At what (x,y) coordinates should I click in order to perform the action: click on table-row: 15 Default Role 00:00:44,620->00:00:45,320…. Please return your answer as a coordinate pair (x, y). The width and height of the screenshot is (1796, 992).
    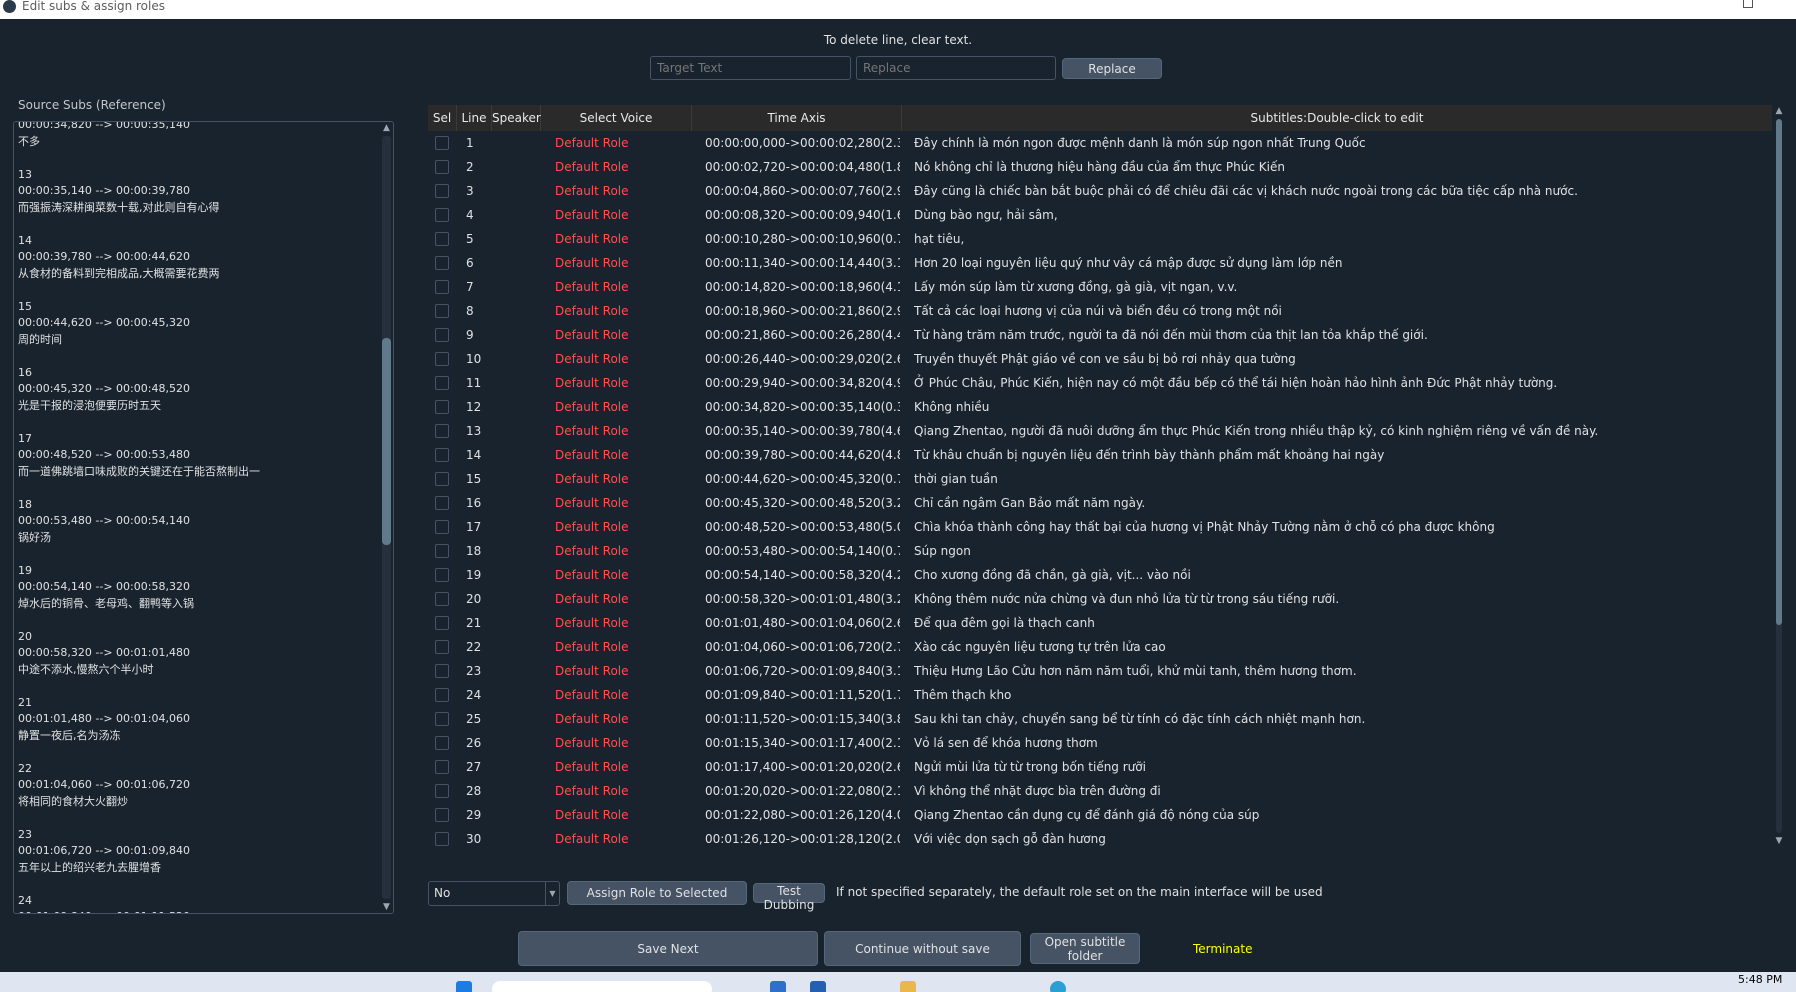
    Looking at the image, I should click on (1100, 479).